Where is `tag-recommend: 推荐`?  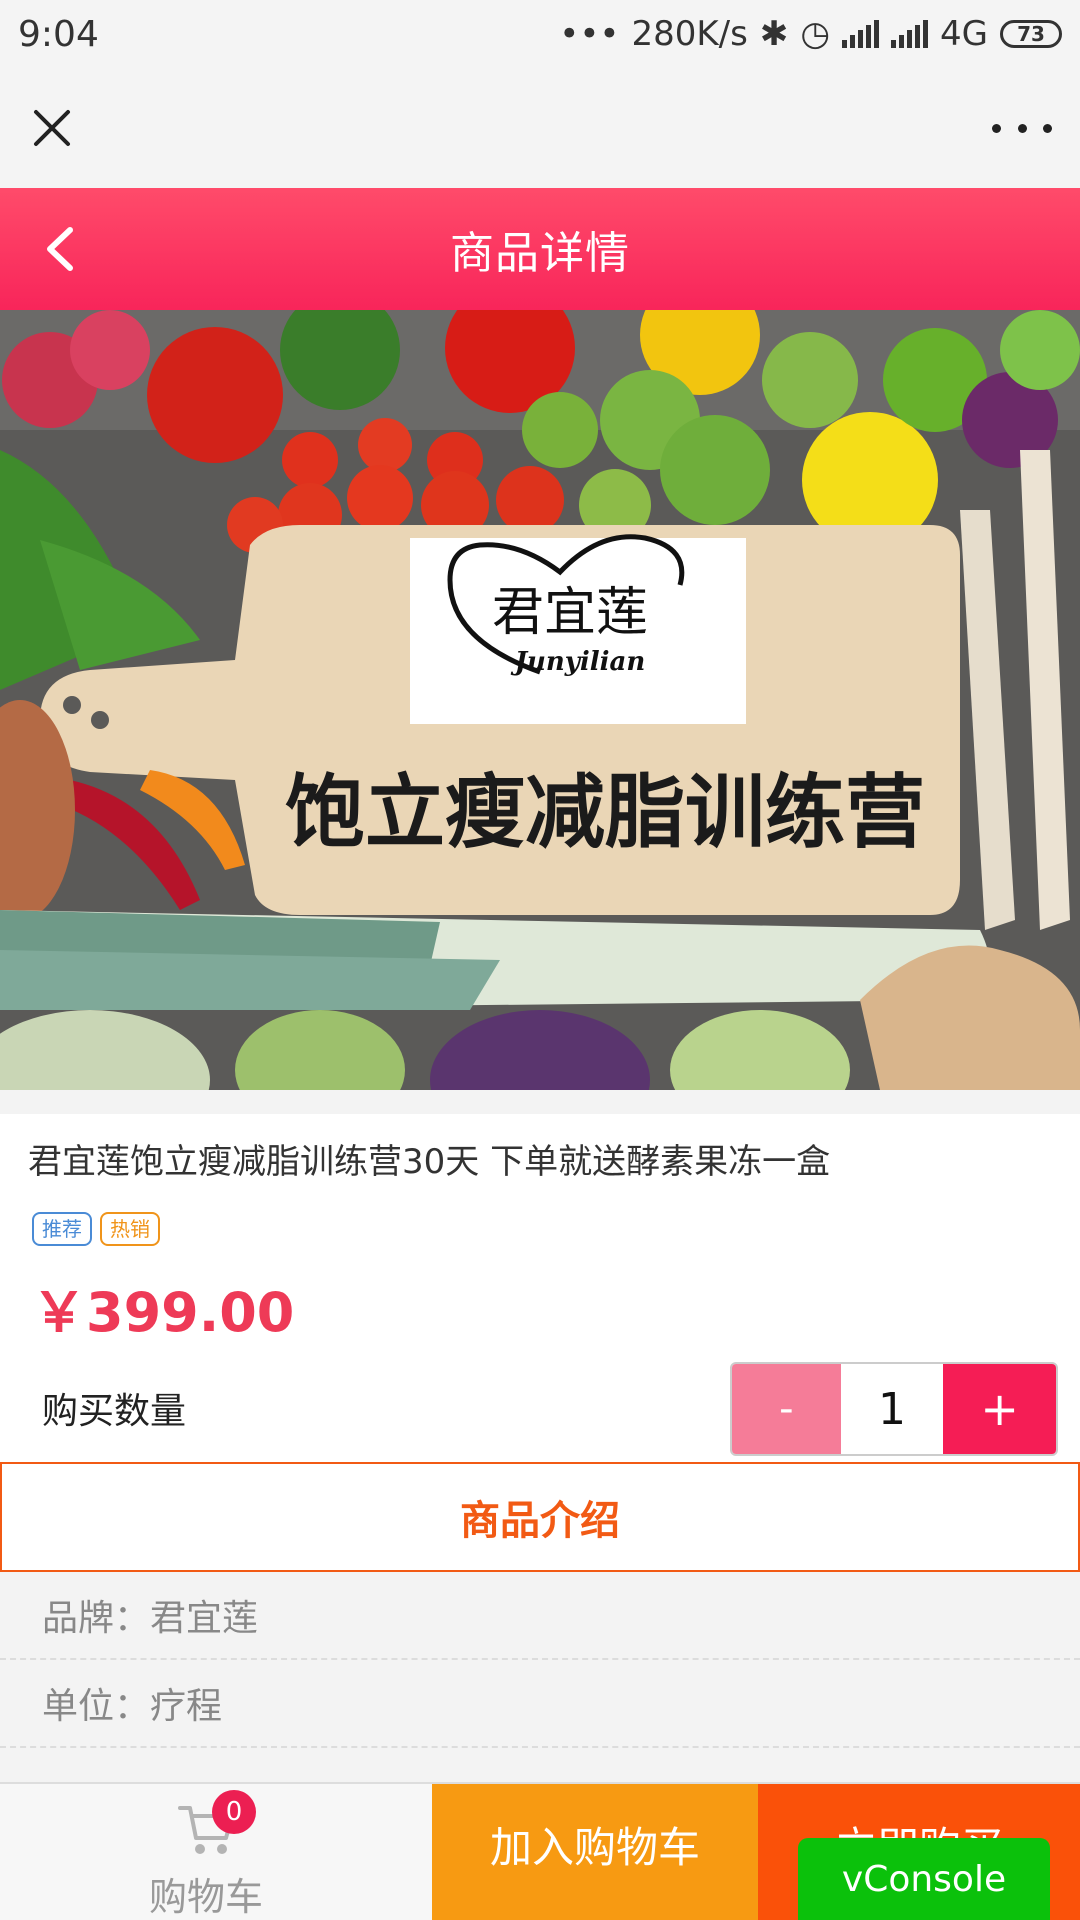 tag-recommend: 推荐 is located at coordinates (62, 1229).